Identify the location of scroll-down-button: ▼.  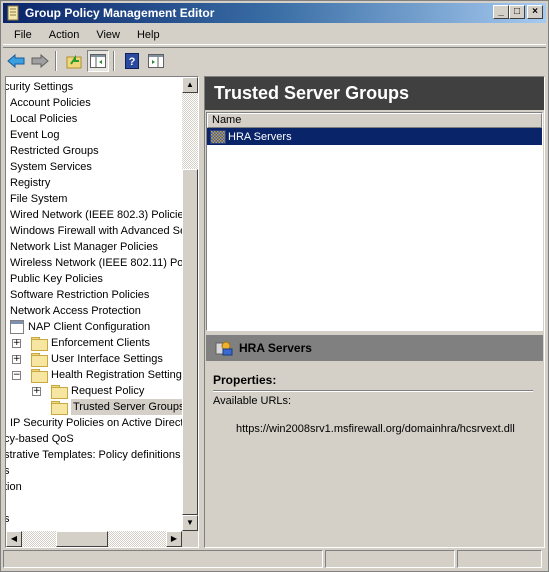
(190, 523).